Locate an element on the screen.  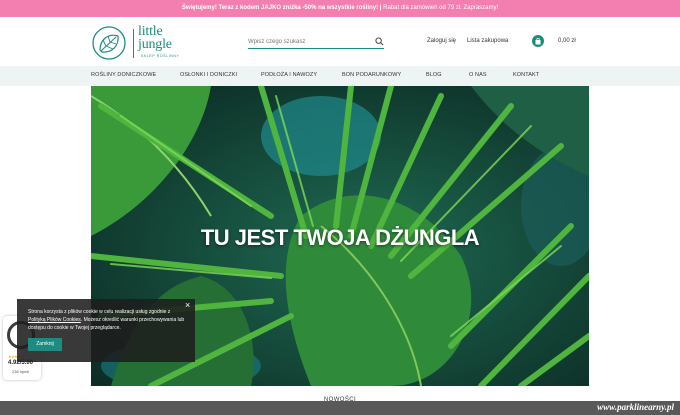
close-icon: × is located at coordinates (187, 305).